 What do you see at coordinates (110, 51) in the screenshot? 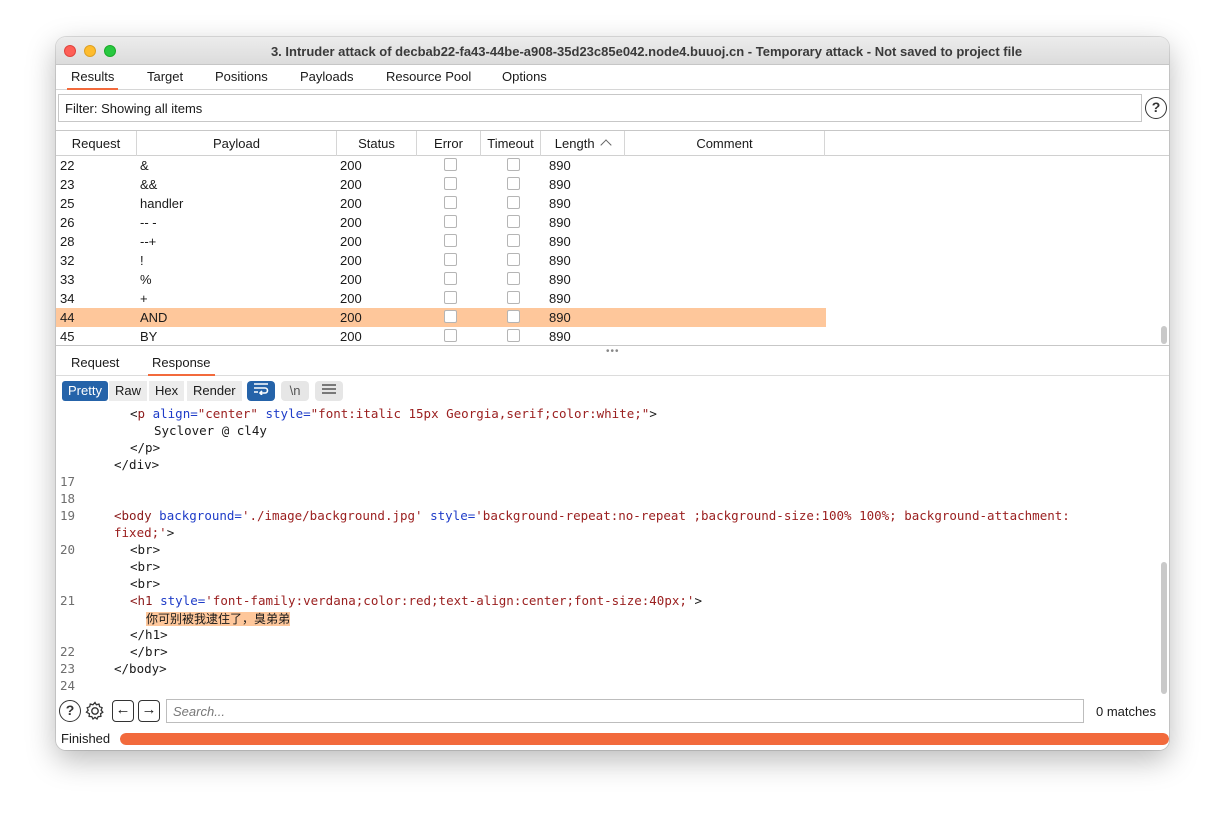
I see `maximize-window-button` at bounding box center [110, 51].